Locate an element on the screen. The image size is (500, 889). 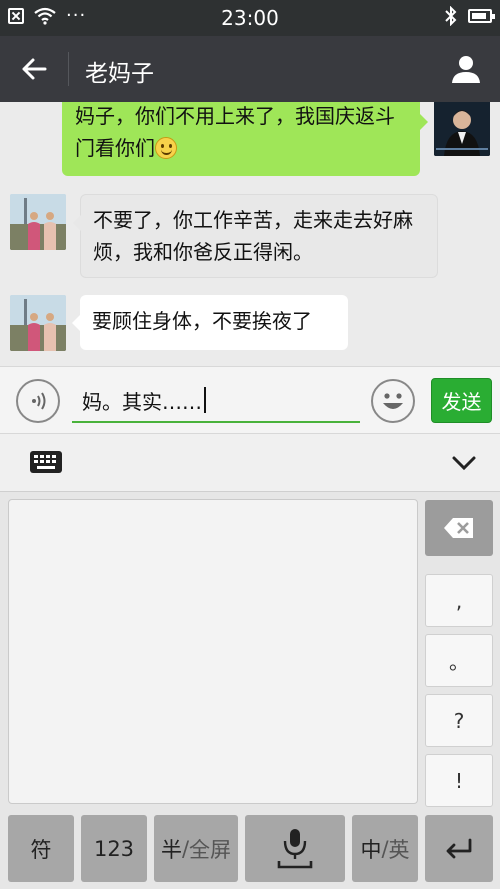
chat-header: 老妈子 is located at coordinates (250, 69).